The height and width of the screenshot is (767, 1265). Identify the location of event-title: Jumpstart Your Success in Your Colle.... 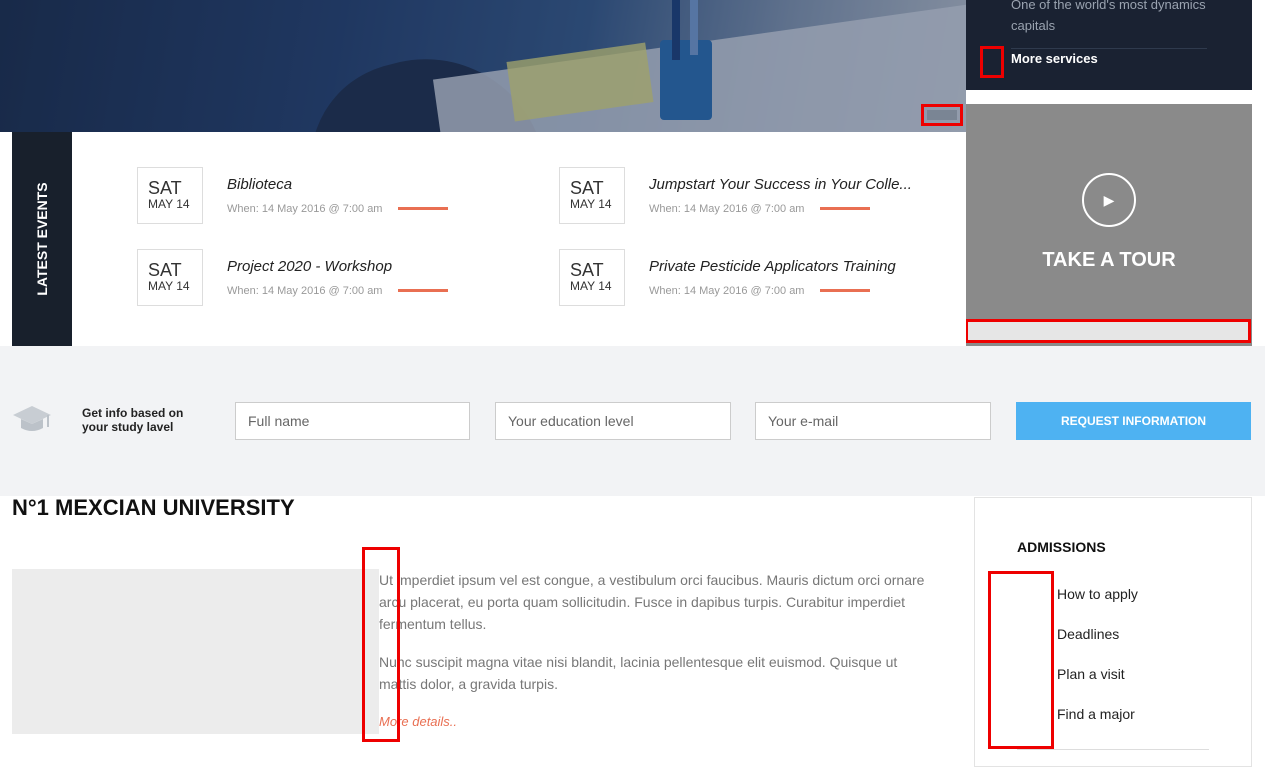
(794, 184).